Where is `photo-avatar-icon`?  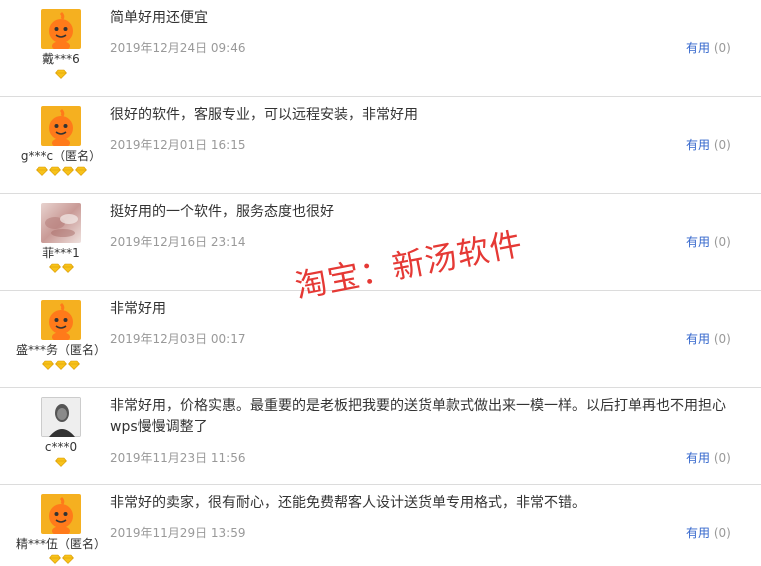 photo-avatar-icon is located at coordinates (61, 223).